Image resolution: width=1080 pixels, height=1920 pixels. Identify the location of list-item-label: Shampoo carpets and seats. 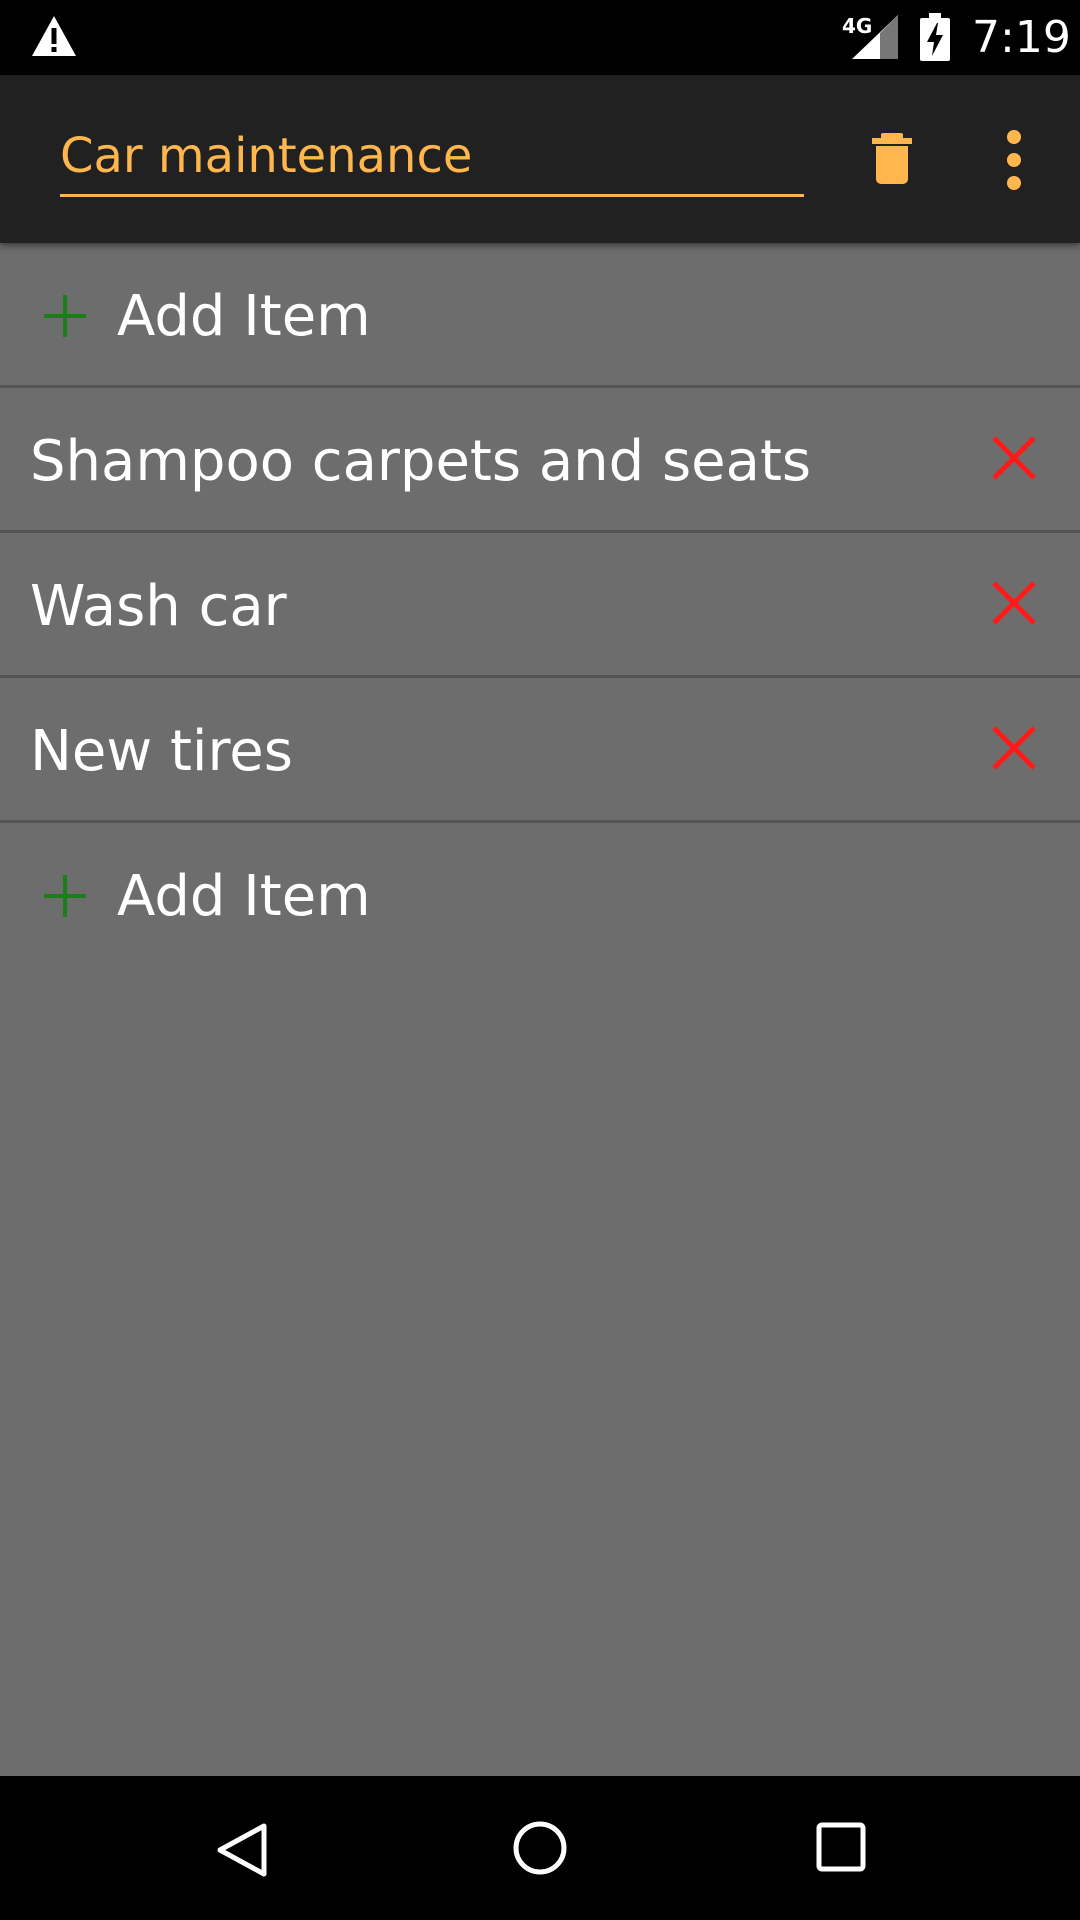
(421, 461).